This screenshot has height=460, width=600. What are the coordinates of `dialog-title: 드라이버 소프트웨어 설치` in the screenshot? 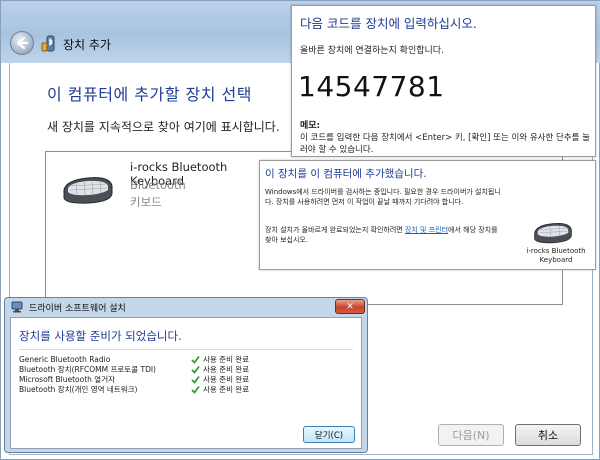 It's located at (77, 309).